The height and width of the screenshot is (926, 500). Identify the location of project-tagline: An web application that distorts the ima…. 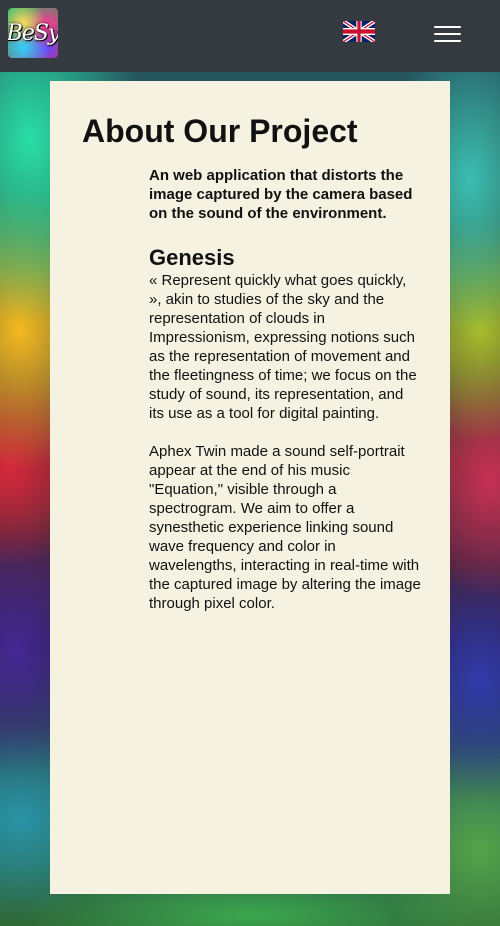
(281, 194).